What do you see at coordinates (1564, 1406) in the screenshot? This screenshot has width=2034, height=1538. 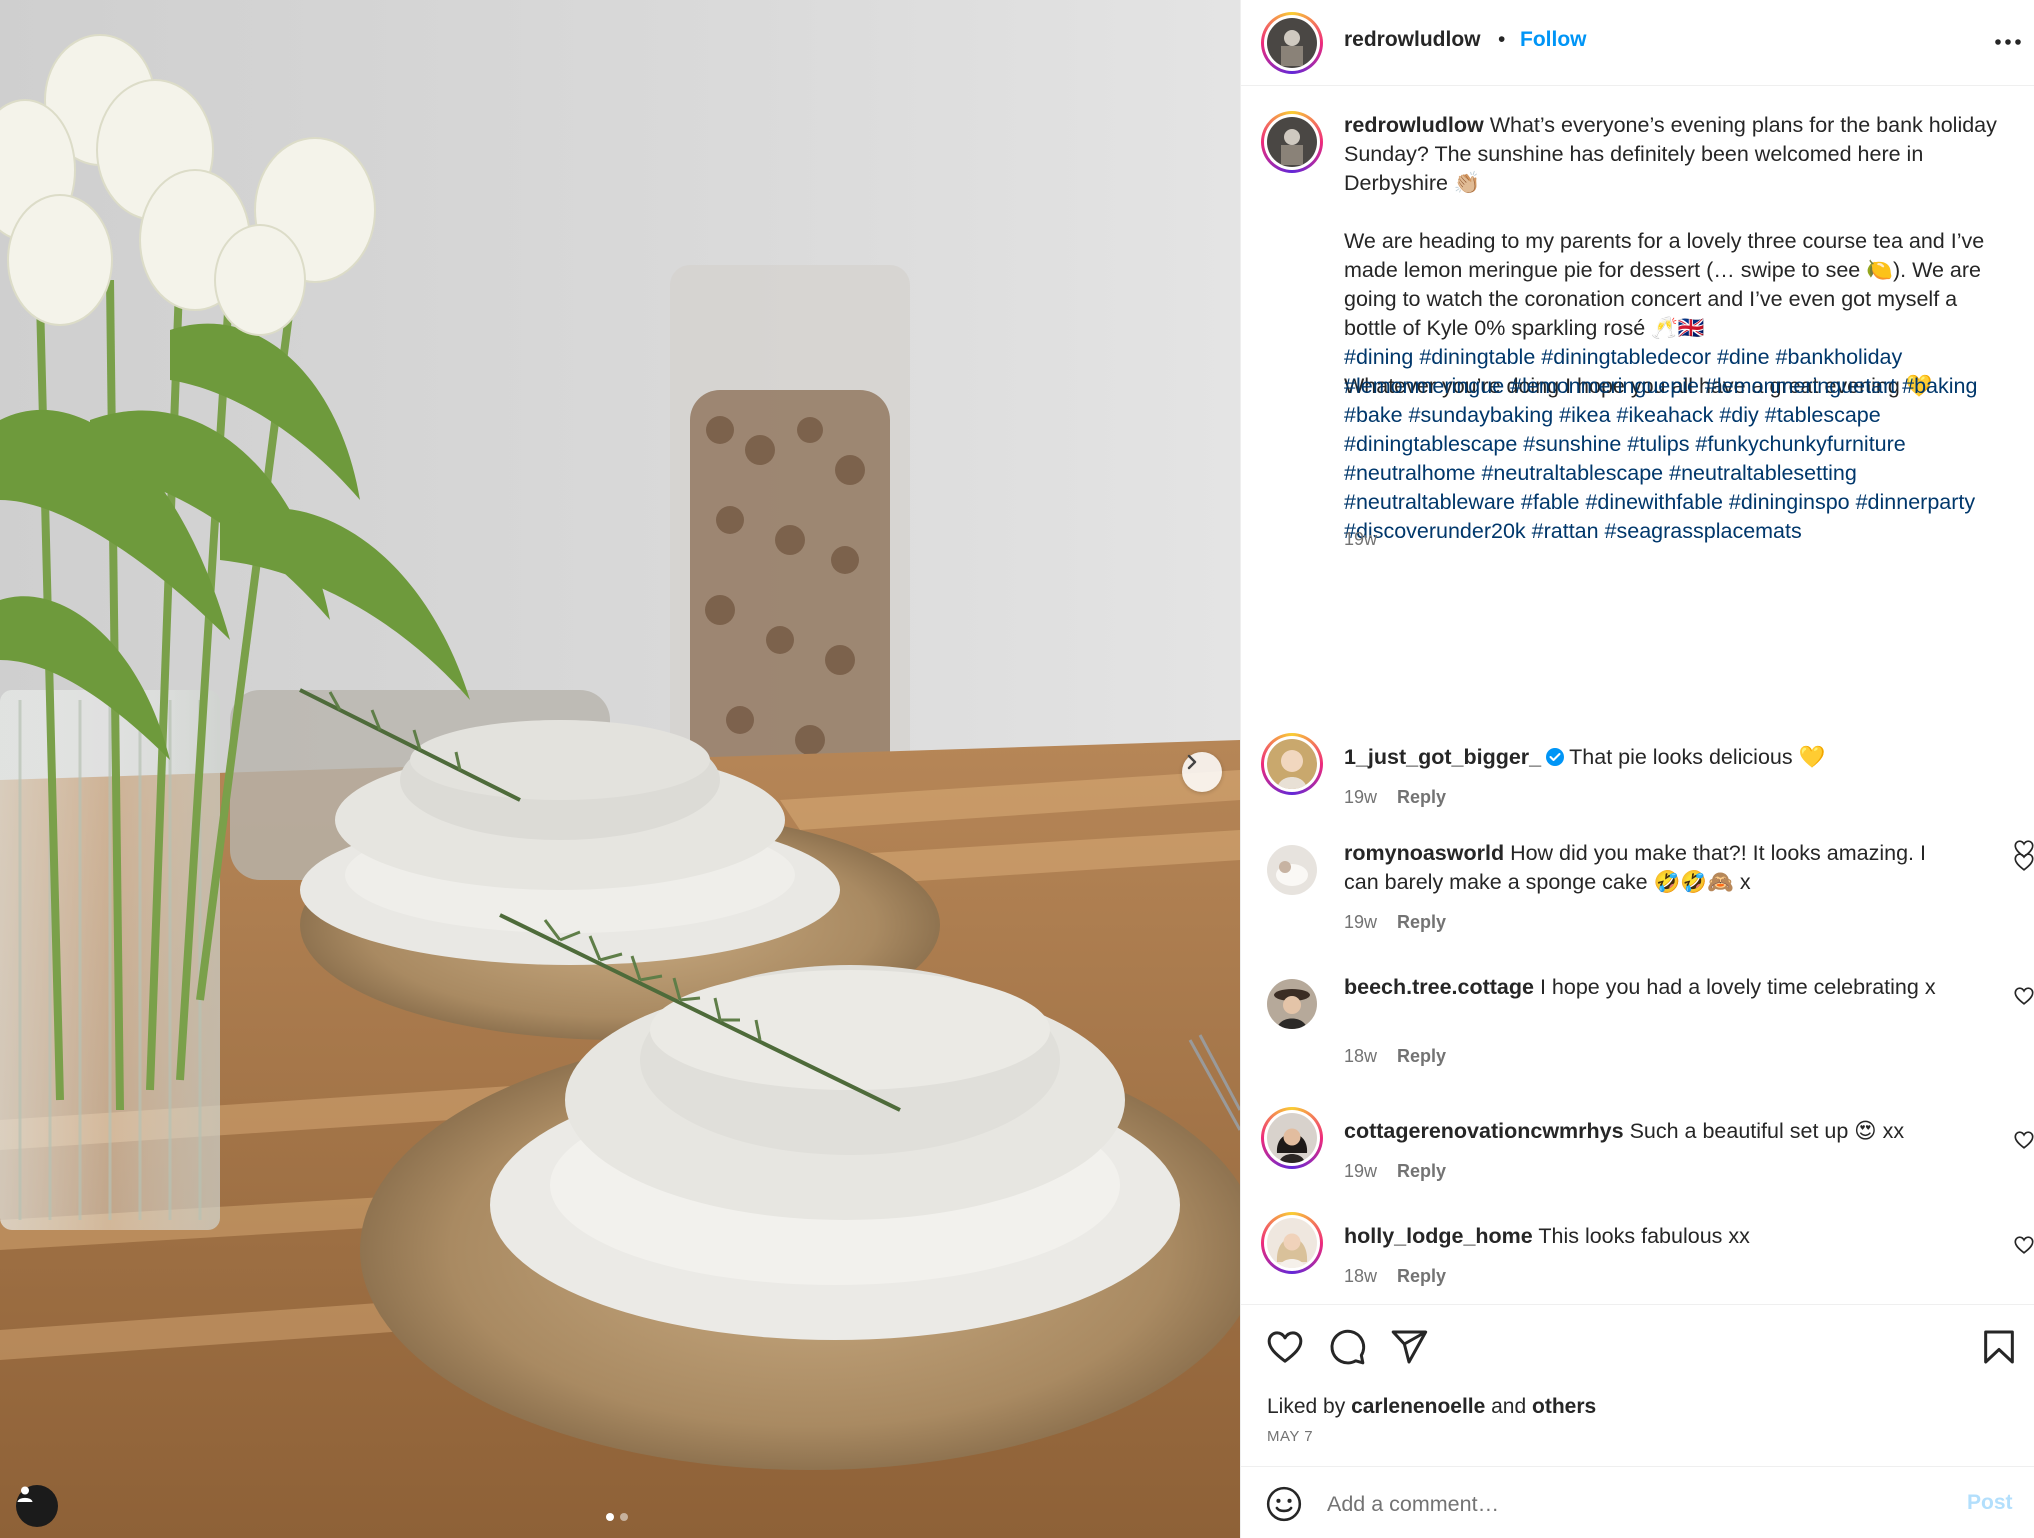 I see `liked-by-others: others` at bounding box center [1564, 1406].